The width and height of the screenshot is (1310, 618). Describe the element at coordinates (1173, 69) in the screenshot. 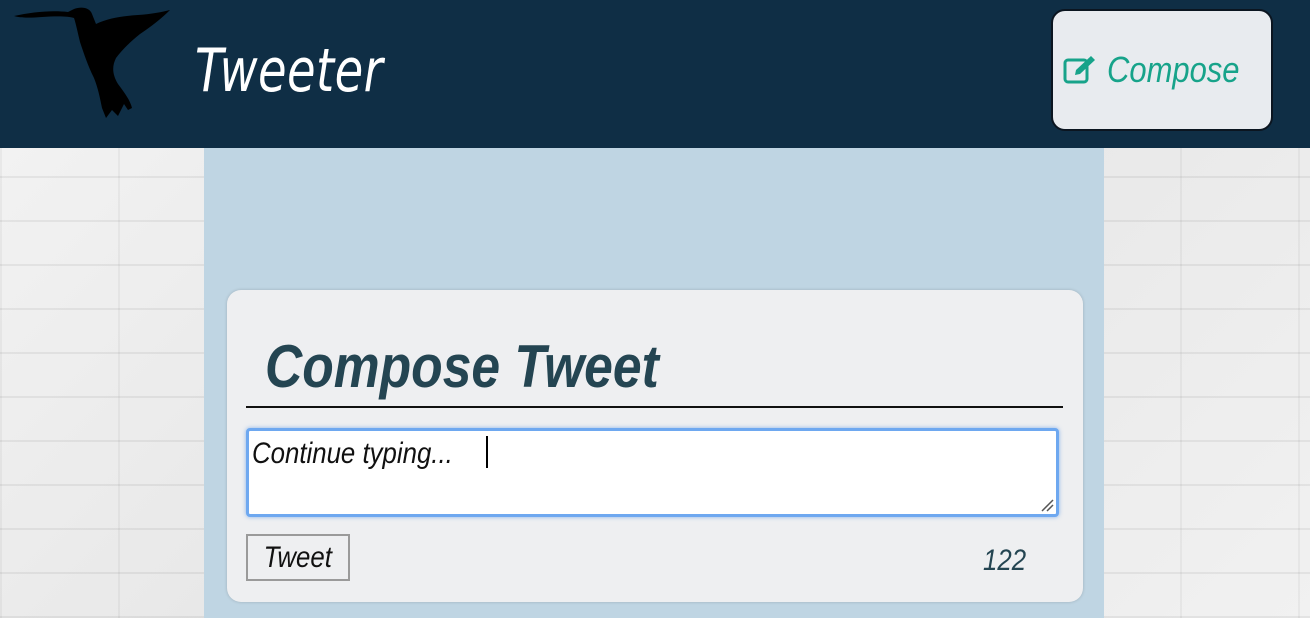

I see `compose-button-label: Compose` at that location.